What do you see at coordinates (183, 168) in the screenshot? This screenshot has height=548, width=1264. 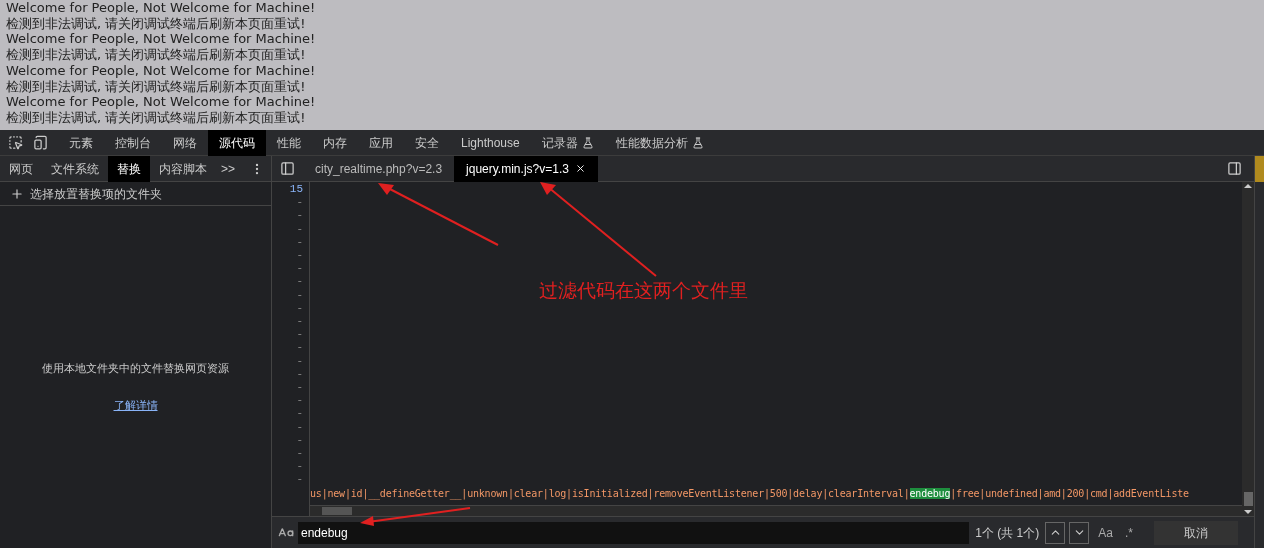 I see `sidebar-tab: 内容脚本` at bounding box center [183, 168].